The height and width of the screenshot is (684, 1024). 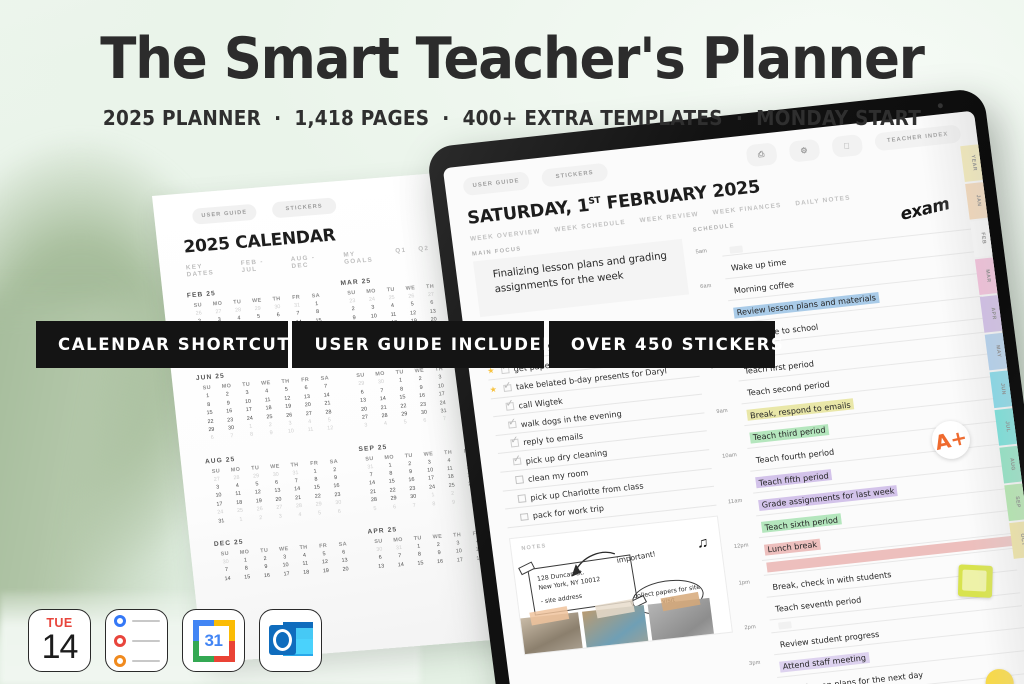 What do you see at coordinates (669, 217) in the screenshot?
I see `planner-nav-item-2: WEEK REVIEW` at bounding box center [669, 217].